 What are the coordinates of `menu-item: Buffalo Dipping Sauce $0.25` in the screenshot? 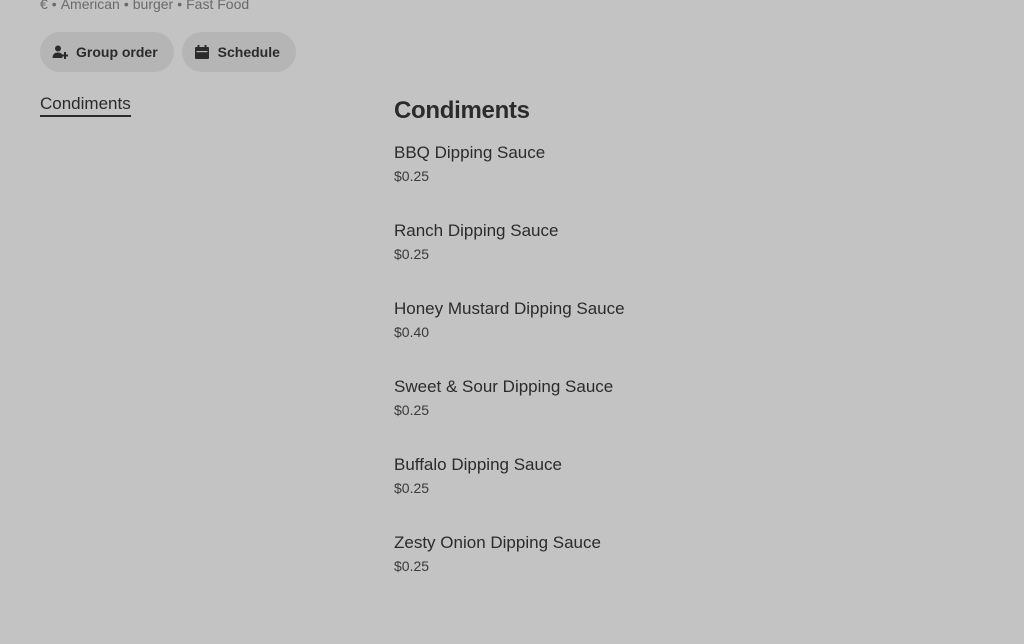 It's located at (674, 492).